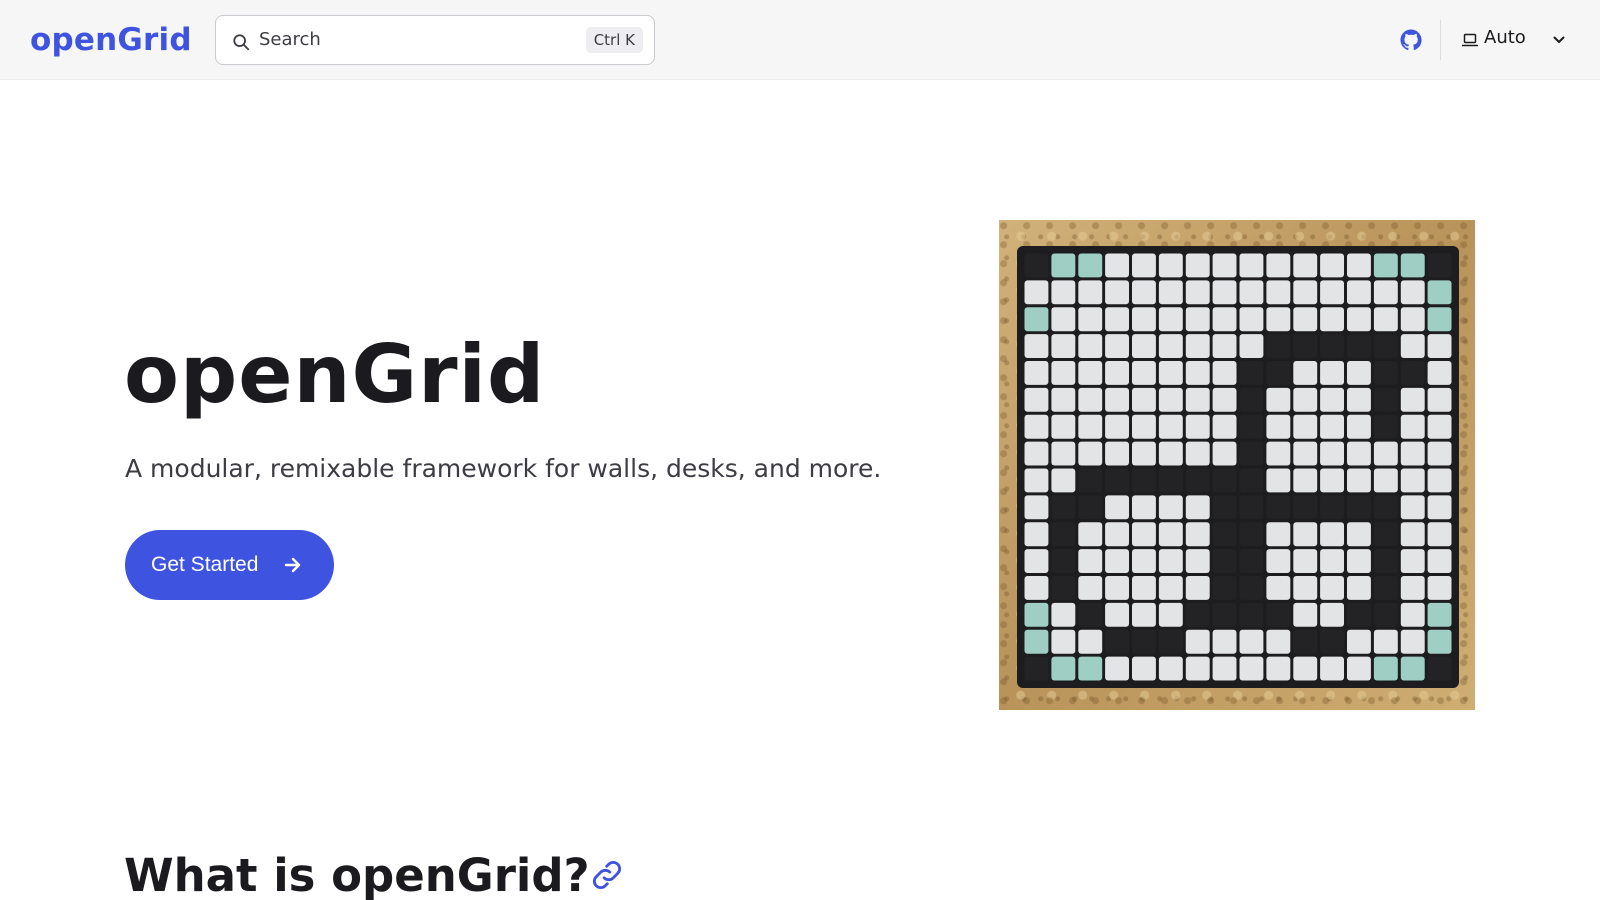 This screenshot has height=900, width=1600. Describe the element at coordinates (607, 875) in the screenshot. I see `link-icon` at that location.